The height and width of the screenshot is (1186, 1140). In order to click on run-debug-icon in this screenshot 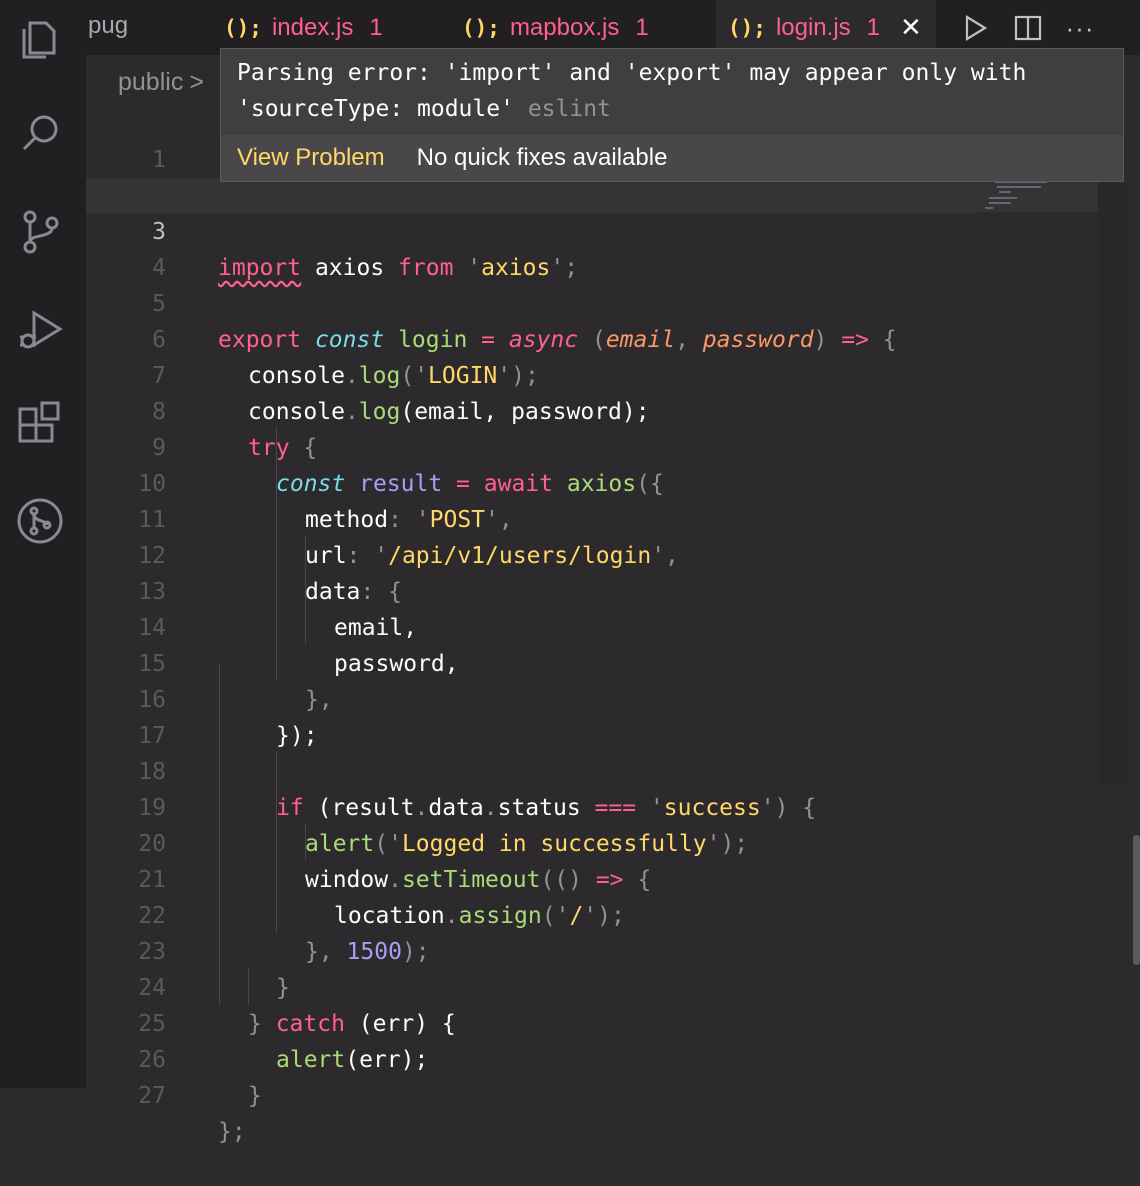, I will do `click(40, 329)`.